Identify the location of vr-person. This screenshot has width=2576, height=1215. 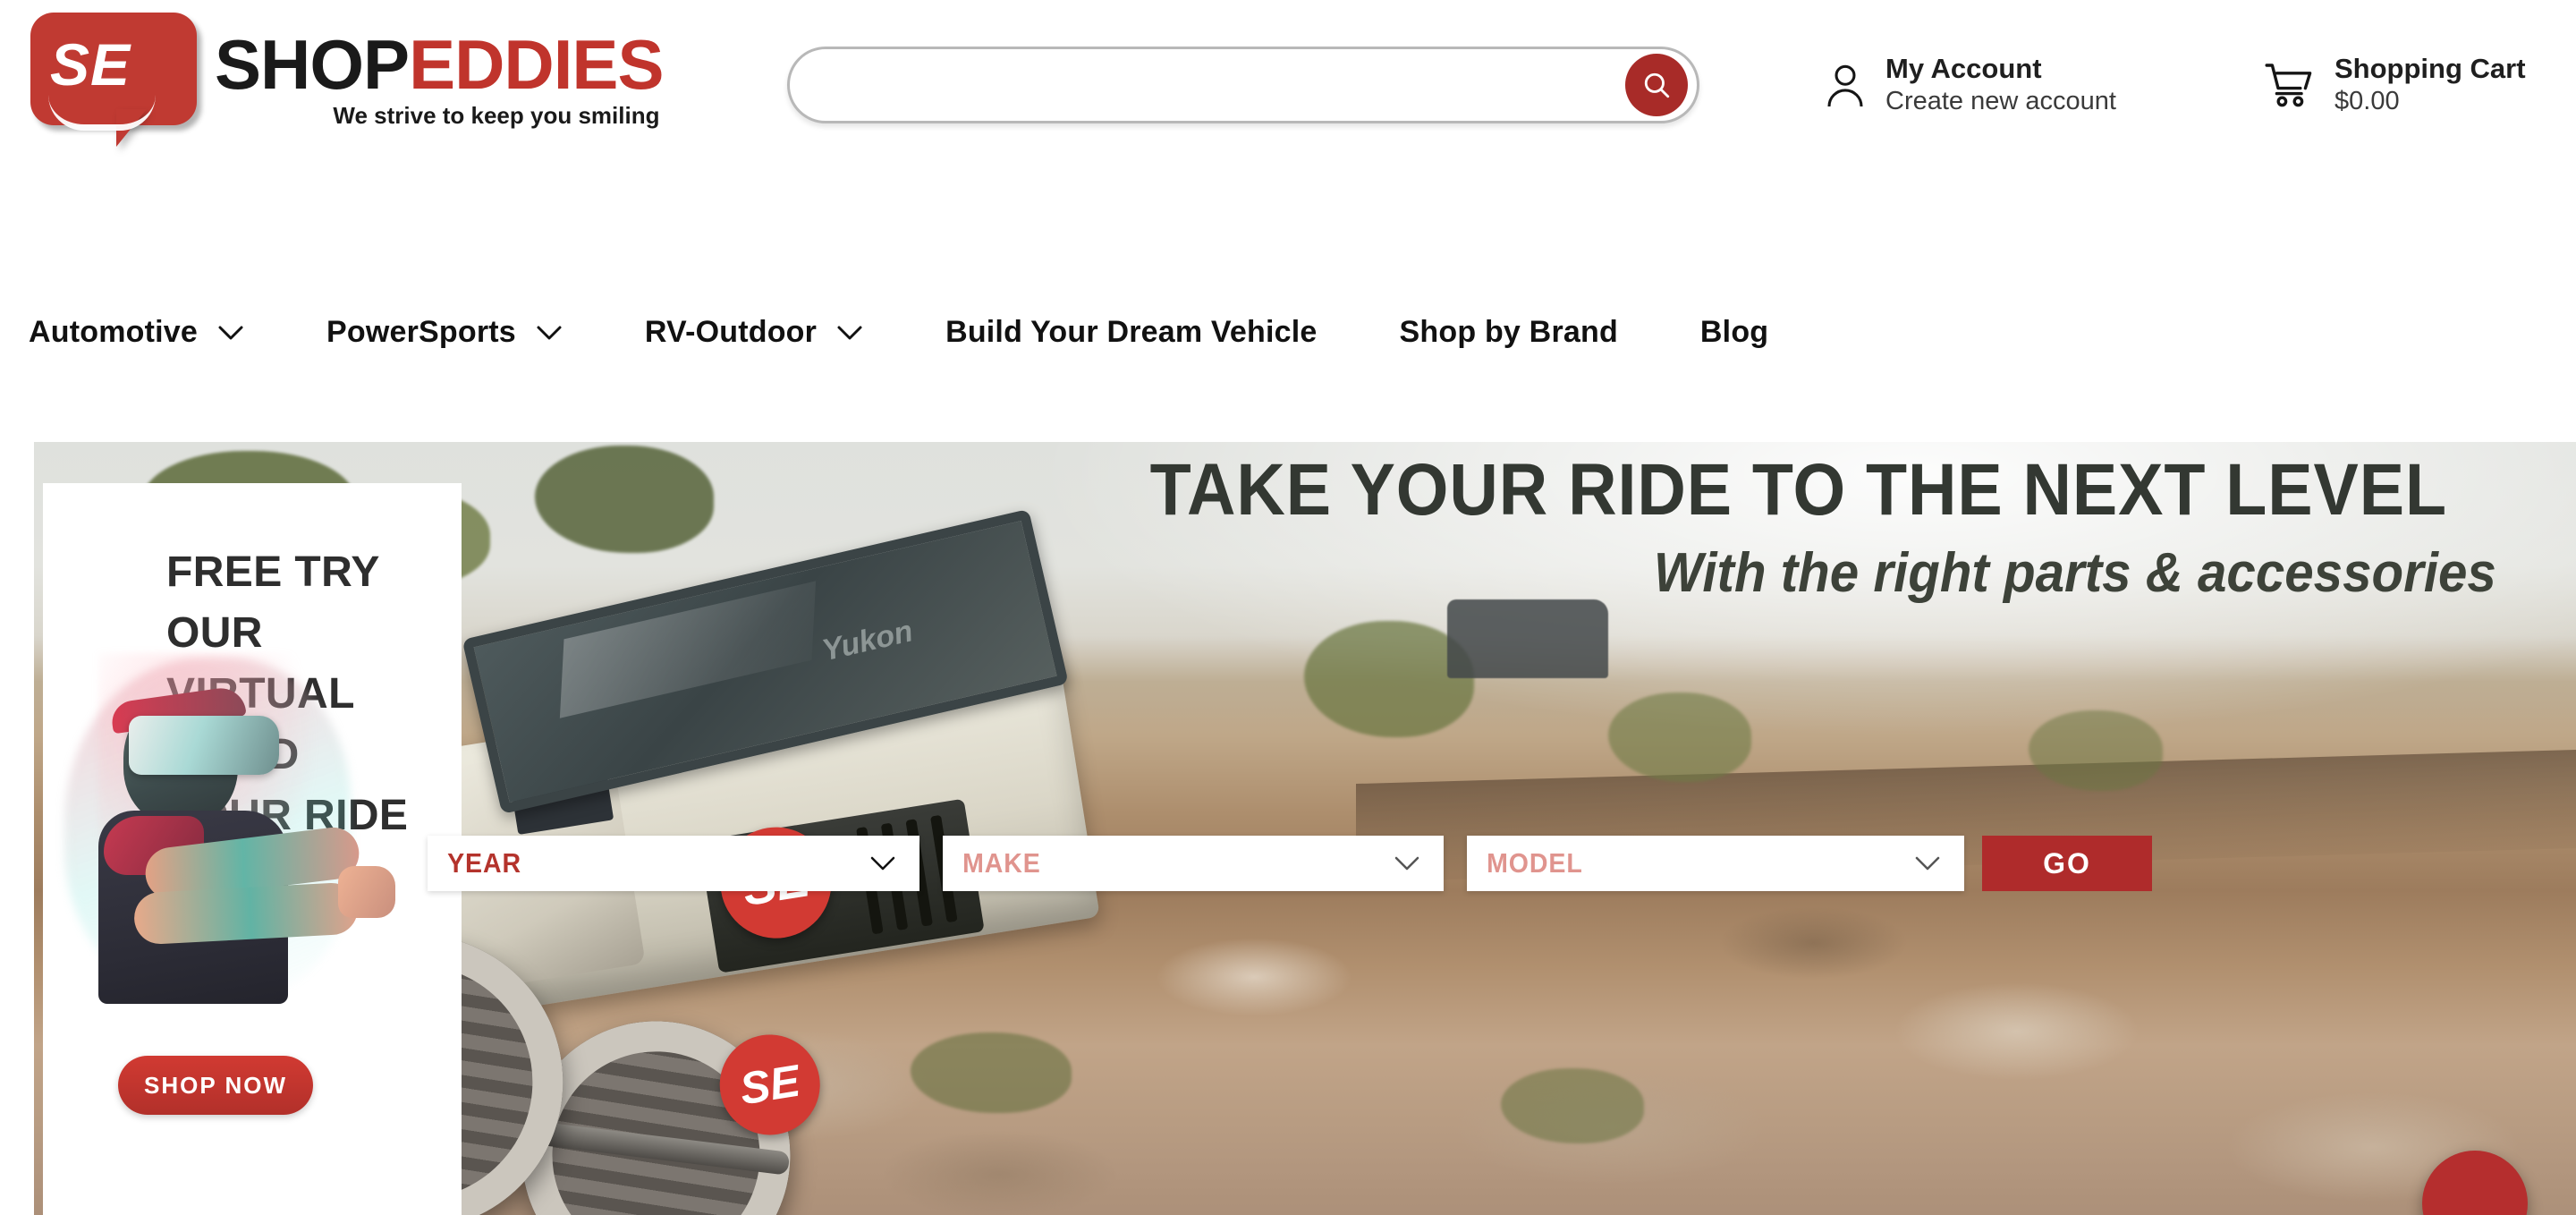
(233, 829).